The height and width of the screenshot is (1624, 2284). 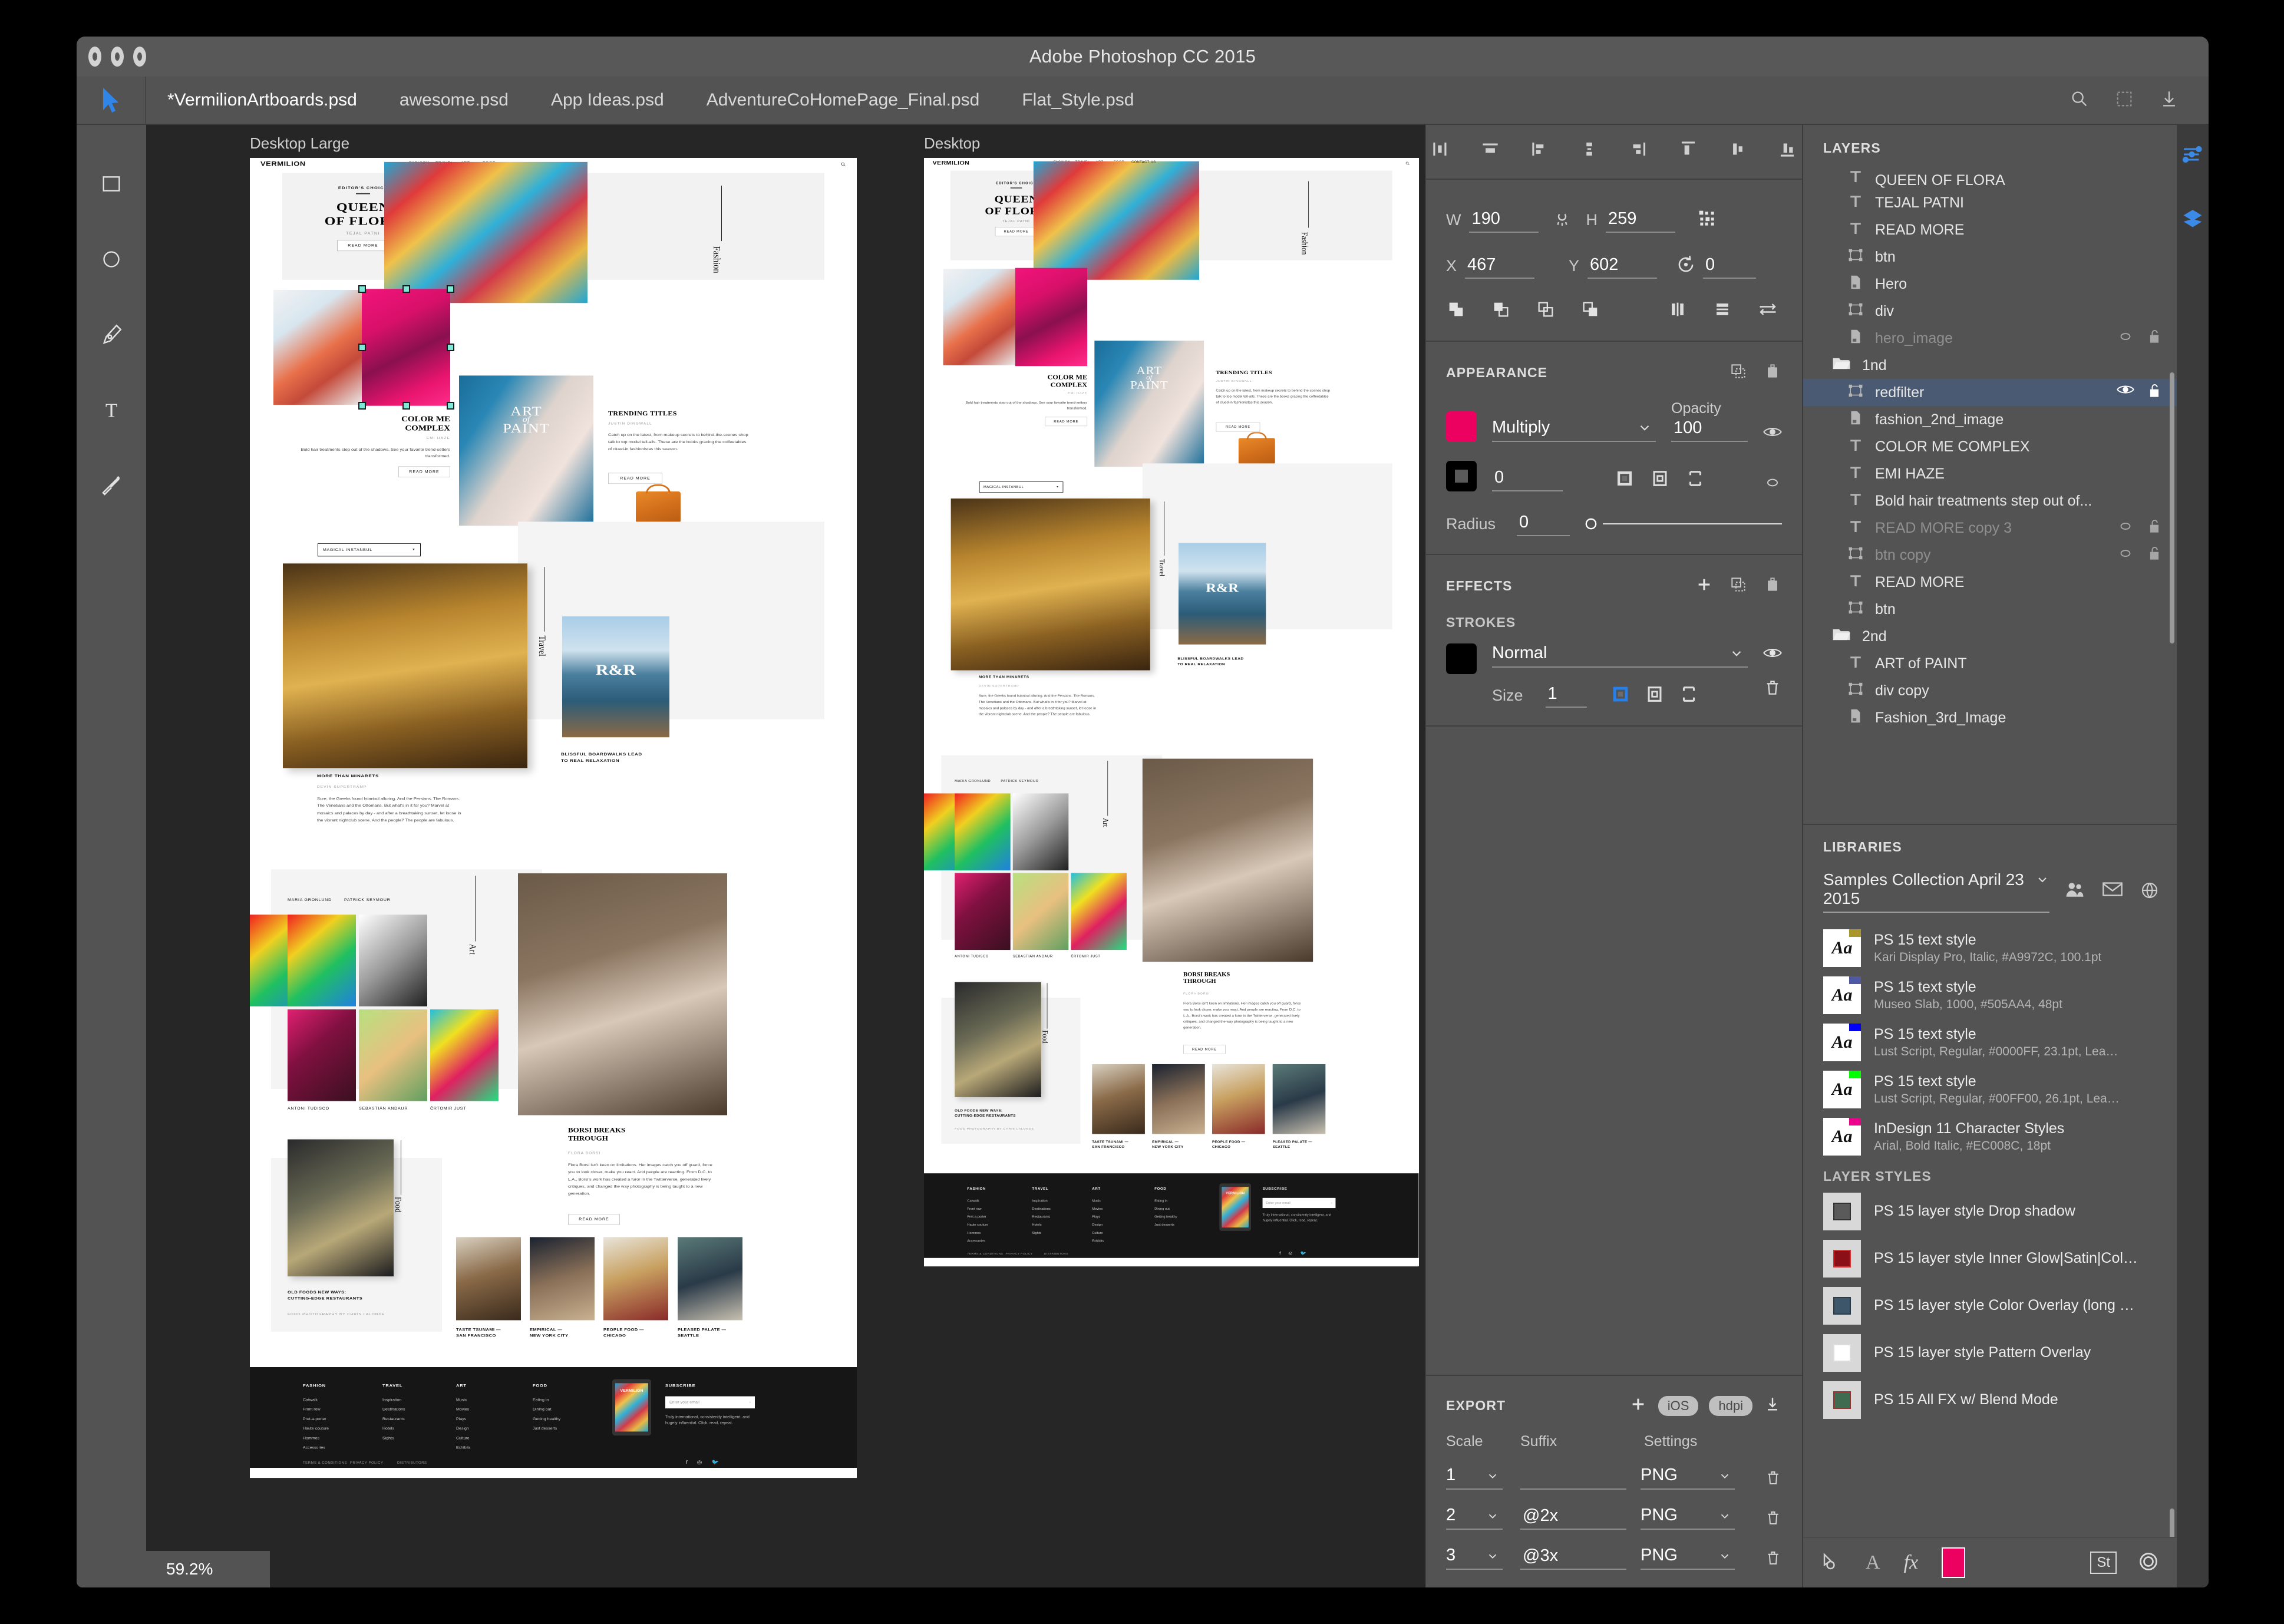 I want to click on layer-row-1nd: 1nd, so click(x=1990, y=365).